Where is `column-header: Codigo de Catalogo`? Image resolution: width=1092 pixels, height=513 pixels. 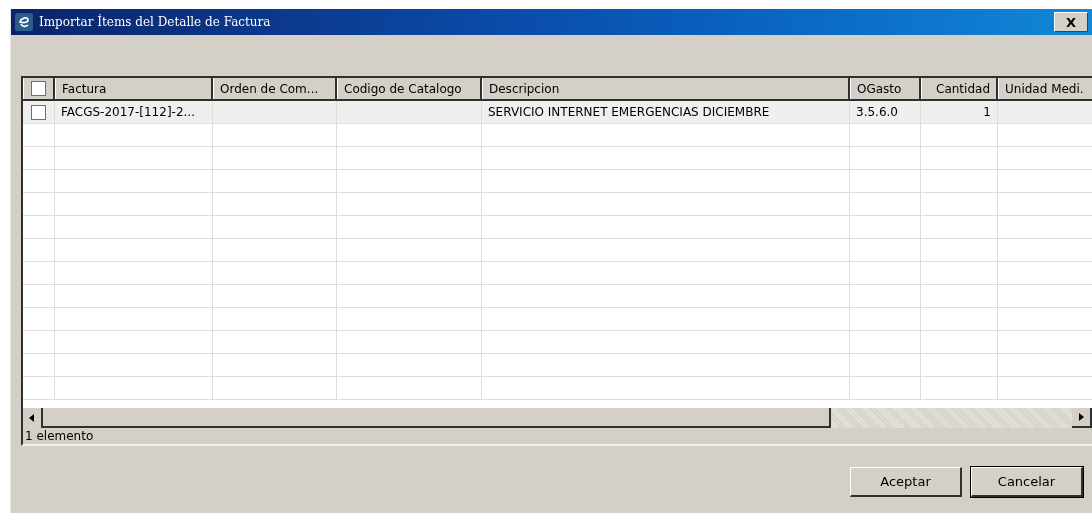 column-header: Codigo de Catalogo is located at coordinates (409, 88).